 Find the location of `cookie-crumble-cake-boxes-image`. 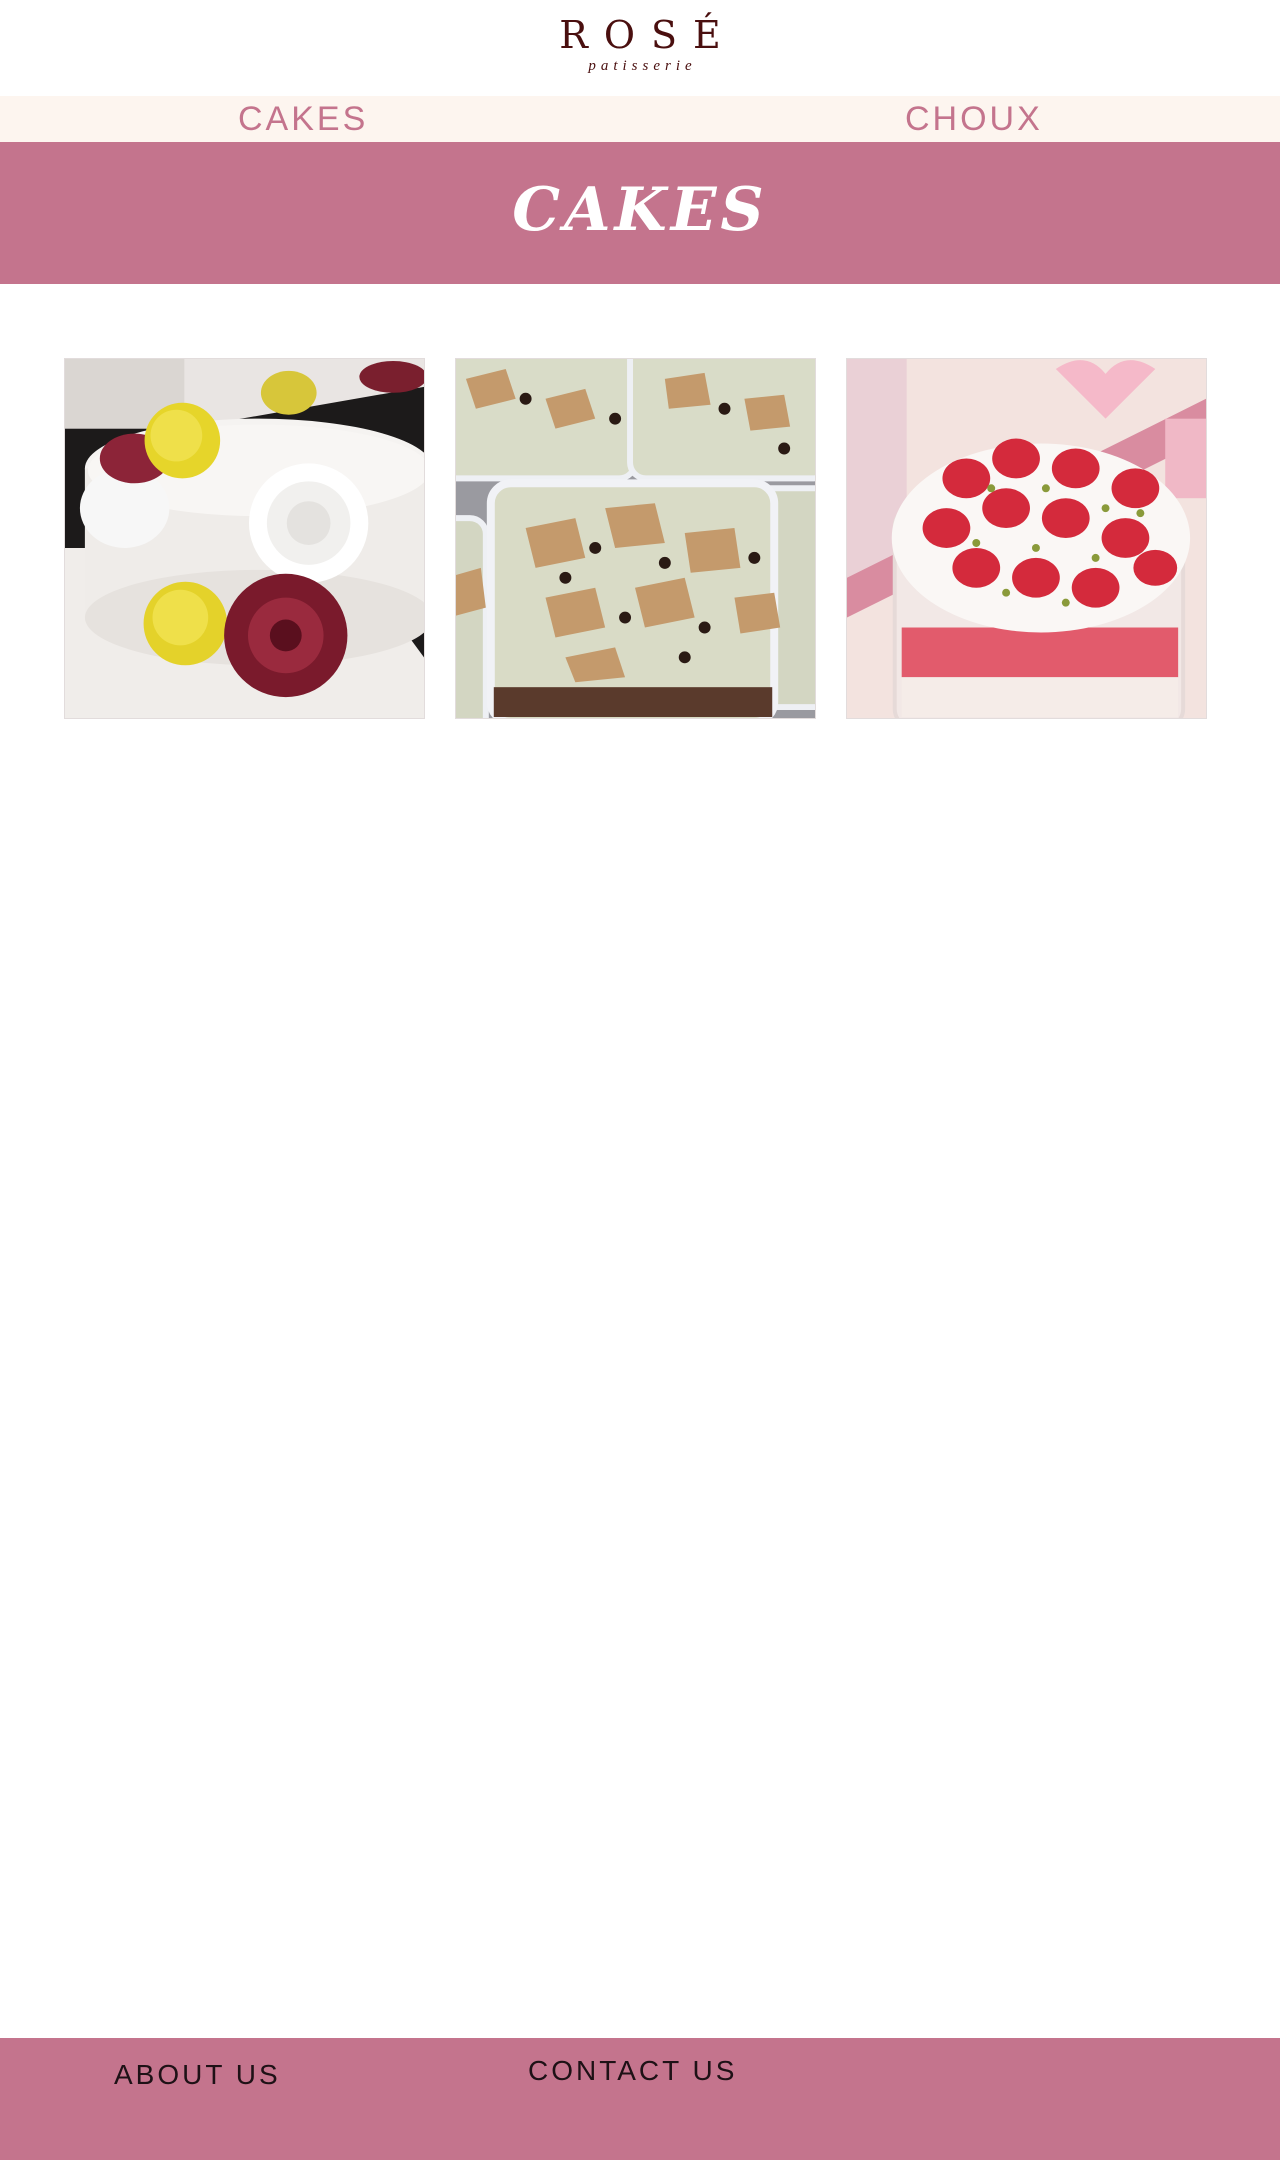

cookie-crumble-cake-boxes-image is located at coordinates (635, 538).